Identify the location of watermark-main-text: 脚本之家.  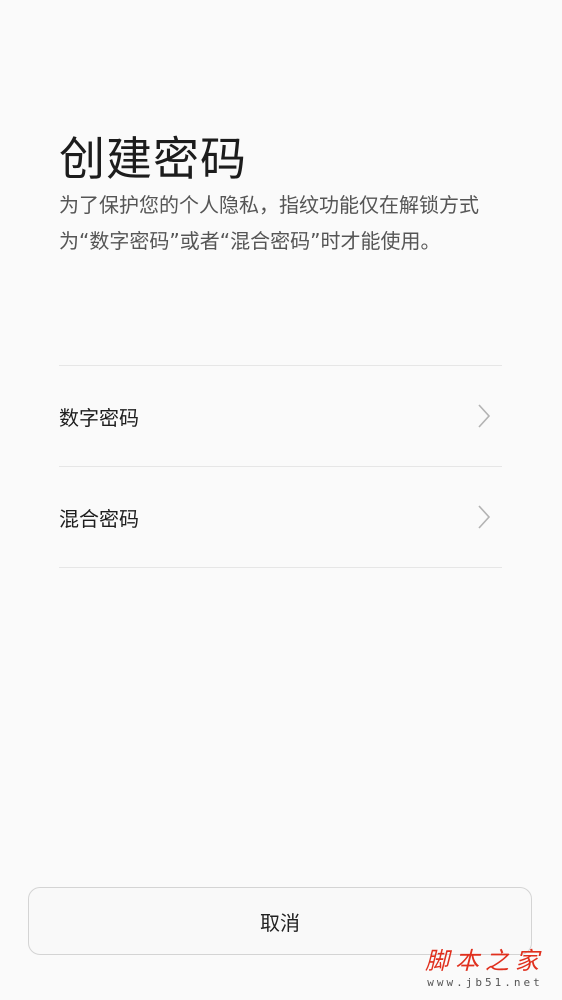
(485, 961).